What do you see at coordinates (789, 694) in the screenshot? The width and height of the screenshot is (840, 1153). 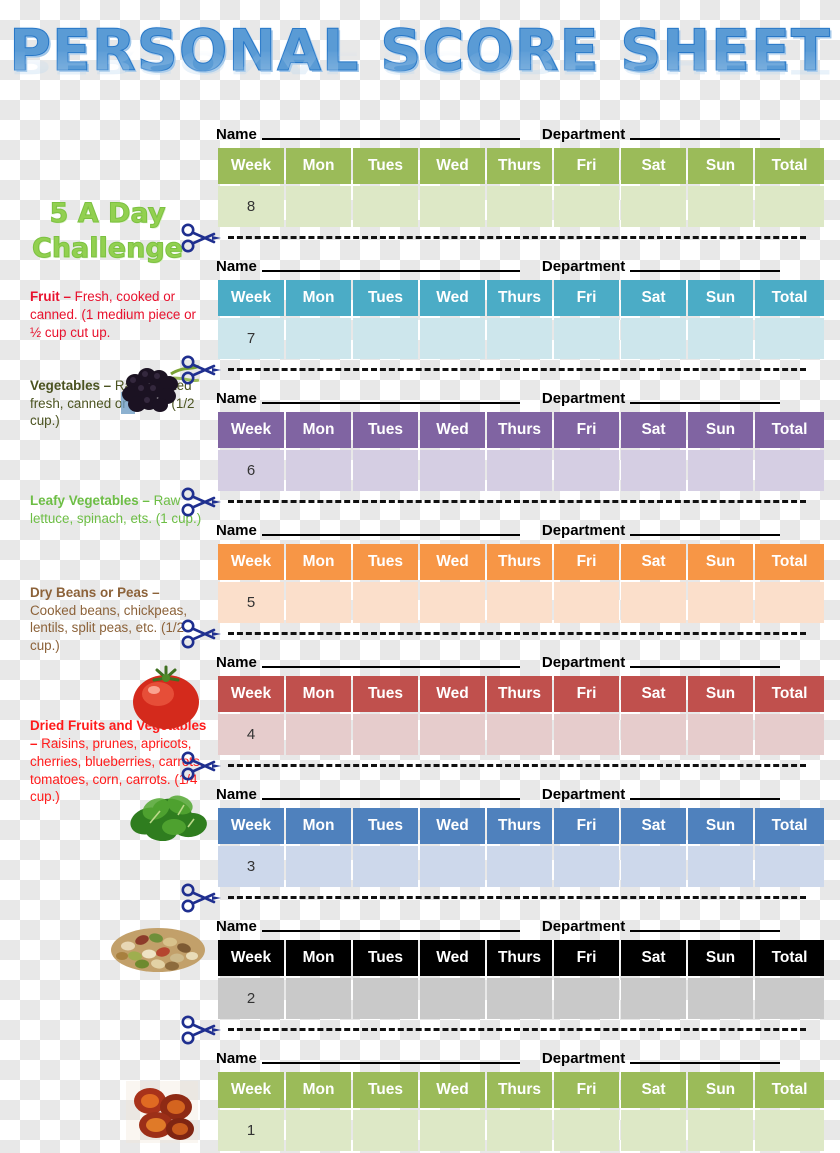 I see `column-header-total: Total` at bounding box center [789, 694].